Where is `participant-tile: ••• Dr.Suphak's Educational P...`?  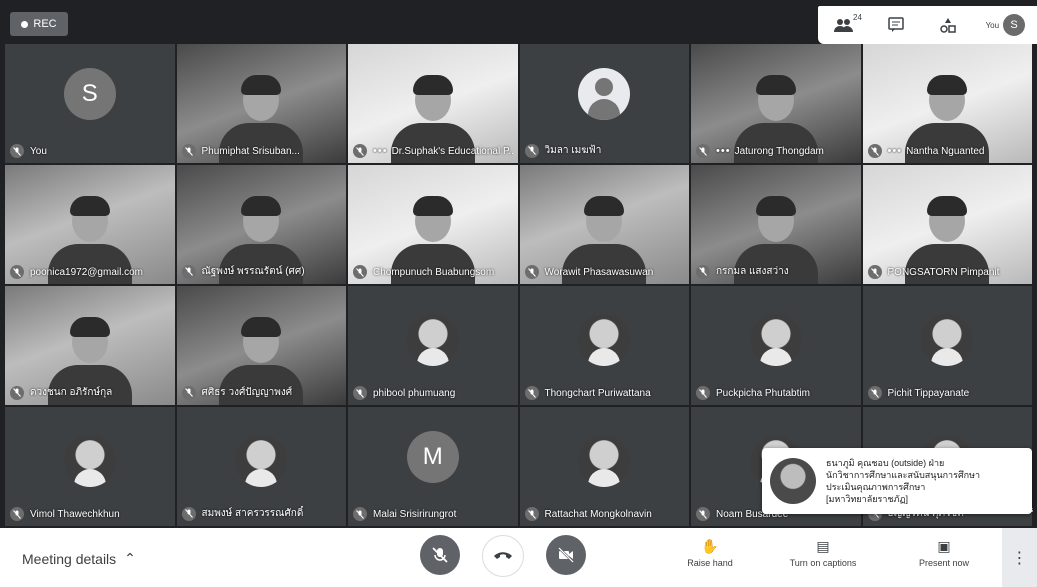 participant-tile: ••• Dr.Suphak's Educational P... is located at coordinates (433, 103).